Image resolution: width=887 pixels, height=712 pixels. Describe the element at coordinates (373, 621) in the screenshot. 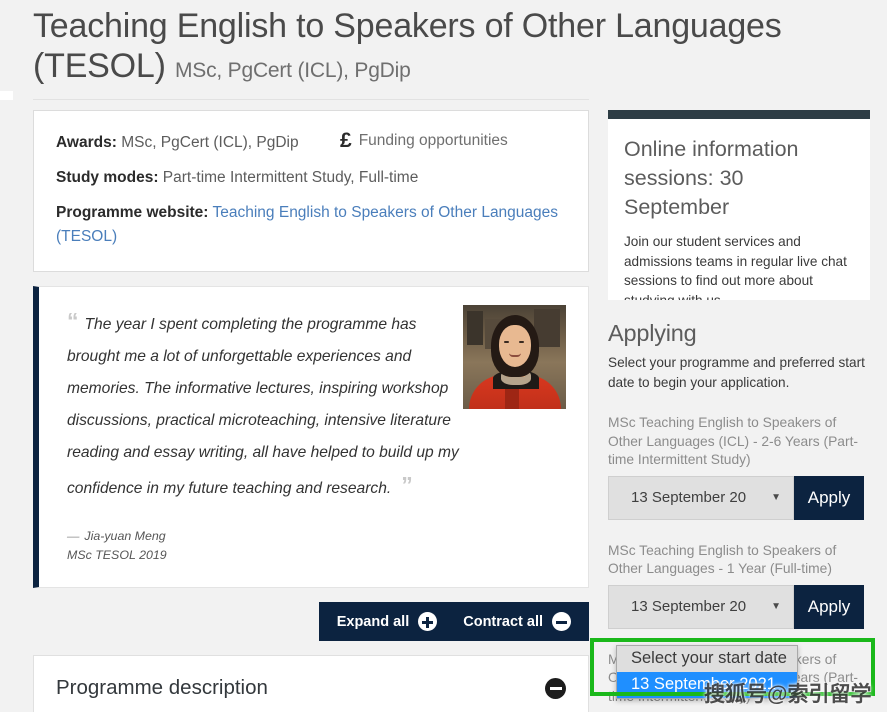

I see `expand-all-label: Expand all` at that location.